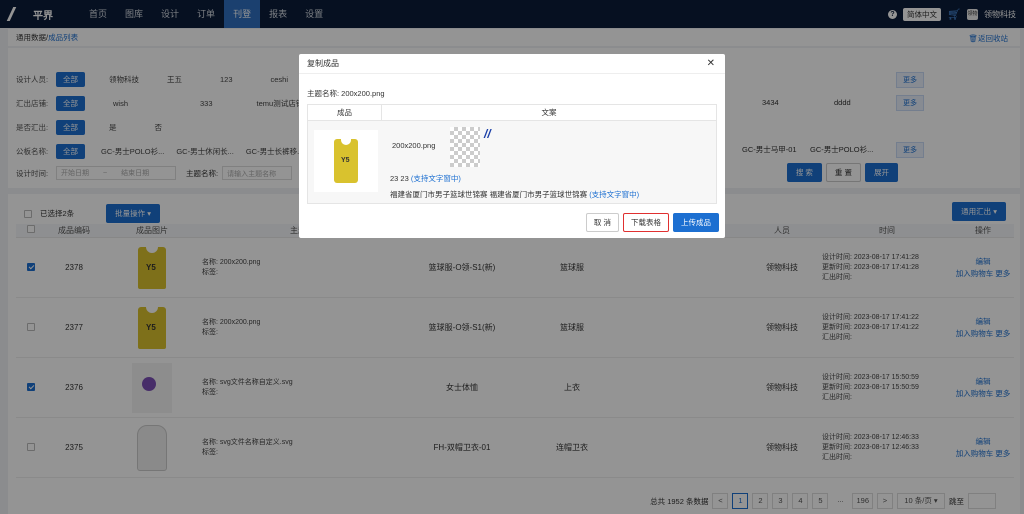  I want to click on upload-product-button: 上传成品, so click(696, 222).